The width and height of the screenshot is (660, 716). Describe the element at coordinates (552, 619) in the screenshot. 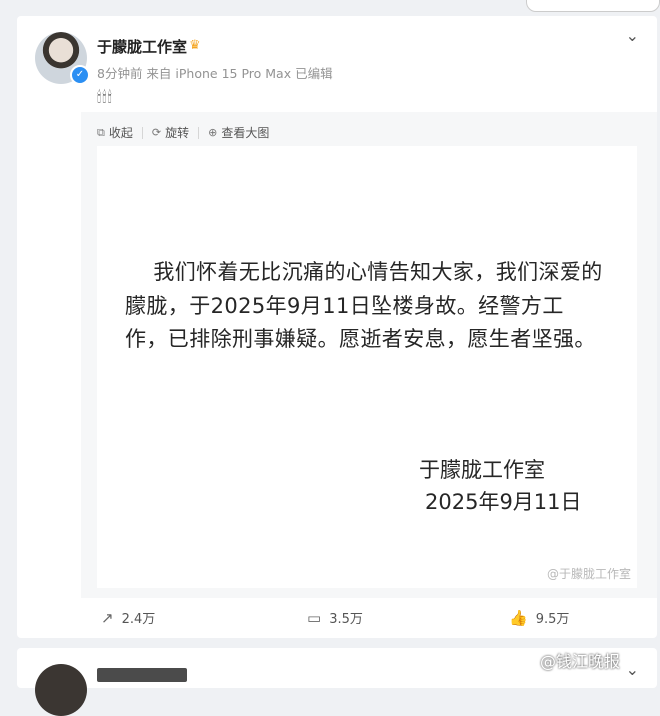

I see `like-count: 9.5万` at that location.